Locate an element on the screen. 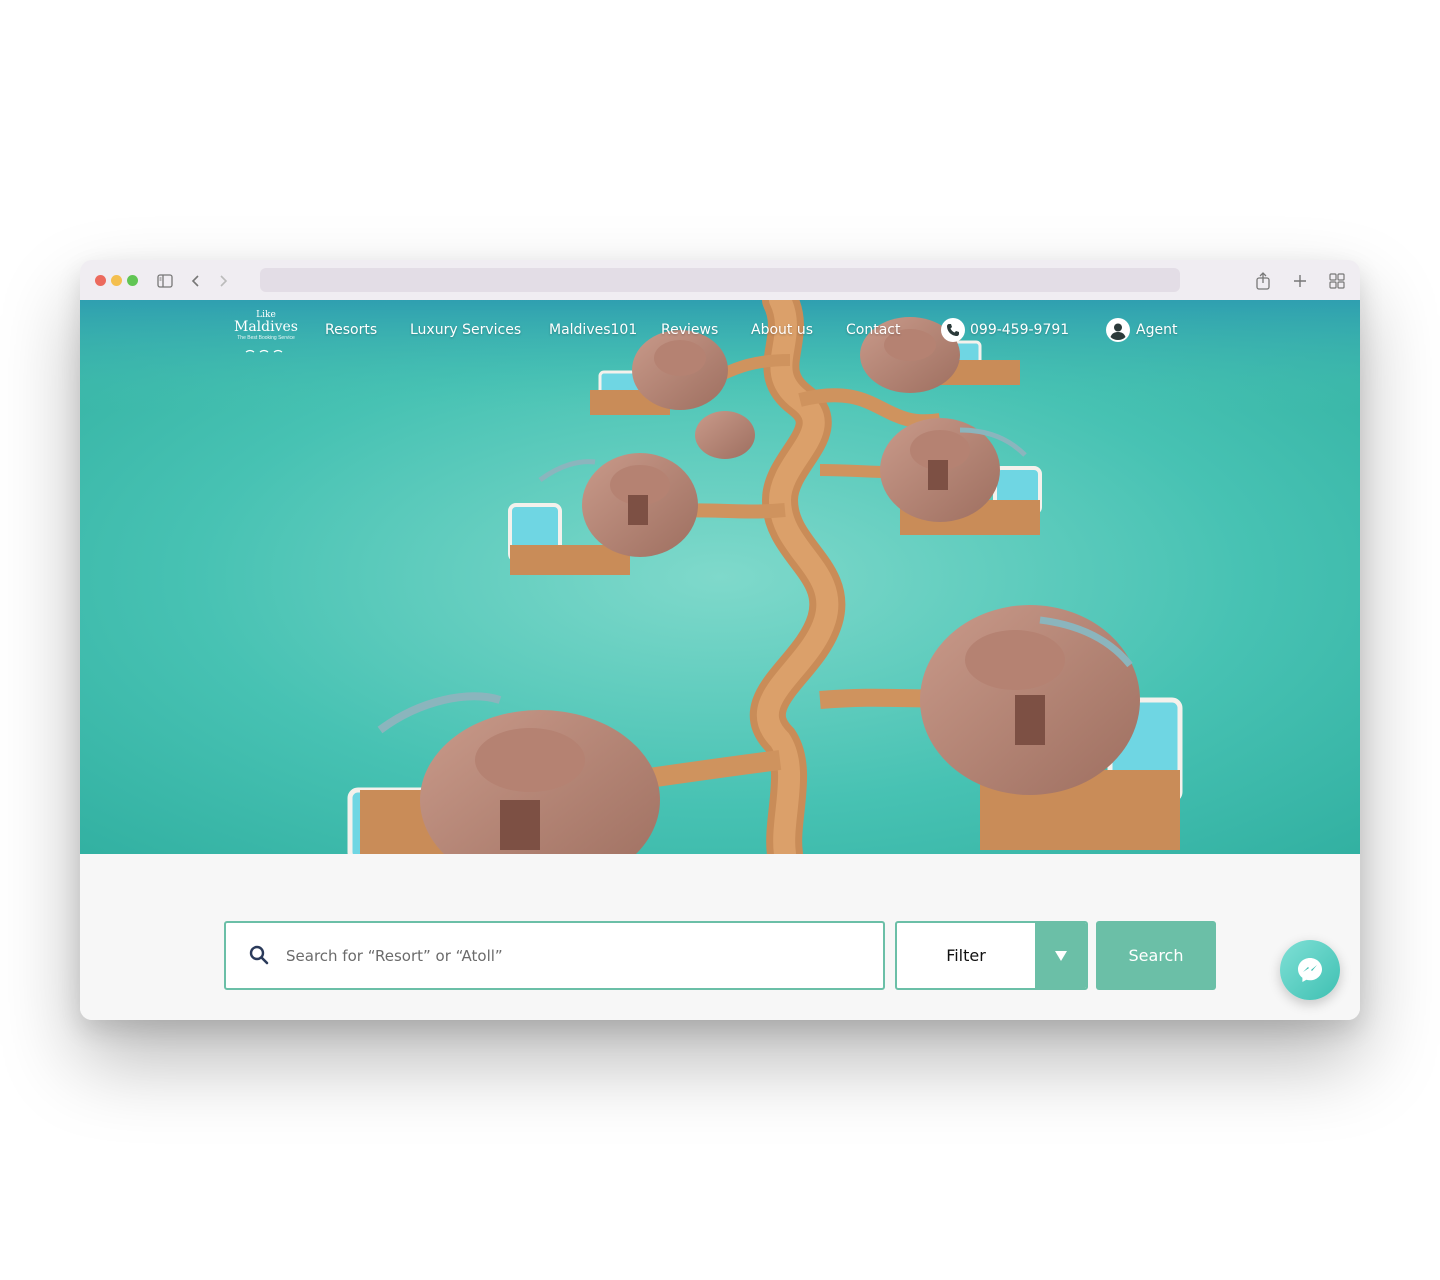  nav-item-about-us: About us is located at coordinates (782, 330).